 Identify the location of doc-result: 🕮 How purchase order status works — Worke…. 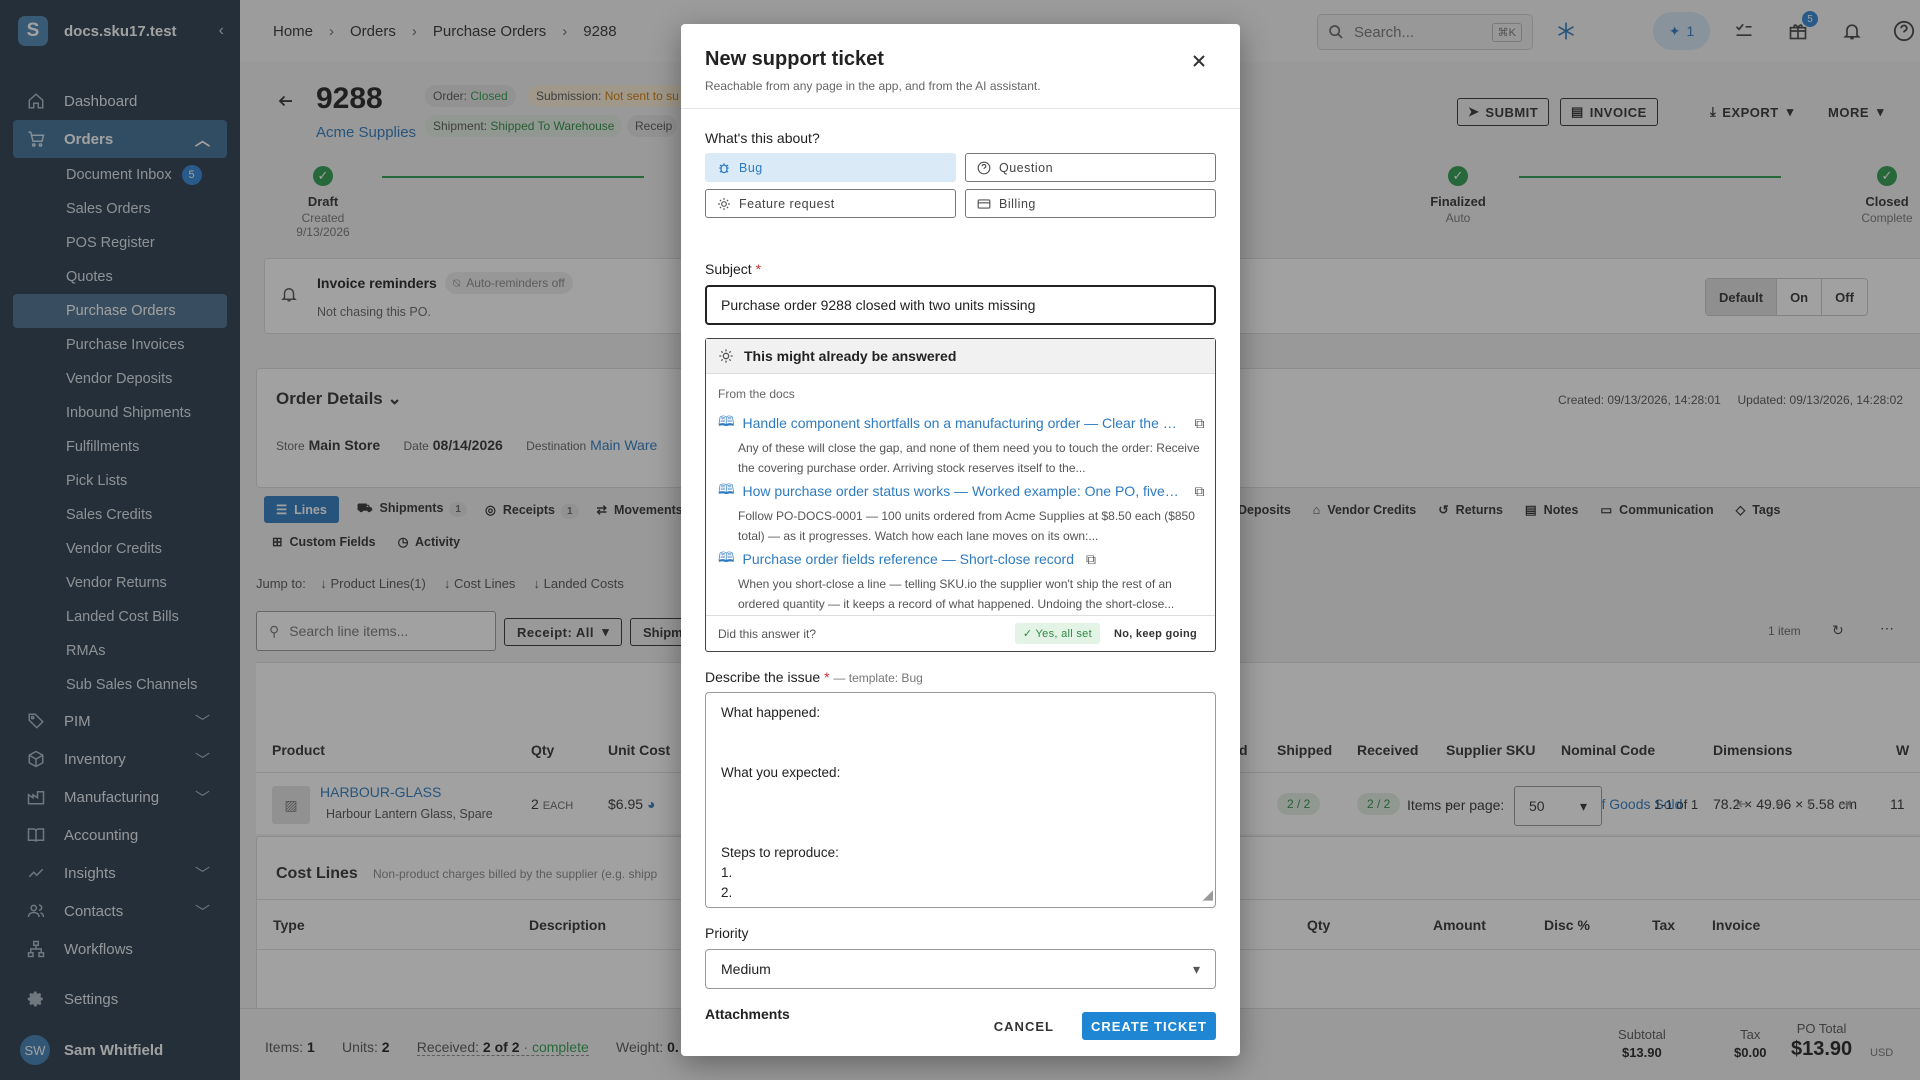
(963, 512).